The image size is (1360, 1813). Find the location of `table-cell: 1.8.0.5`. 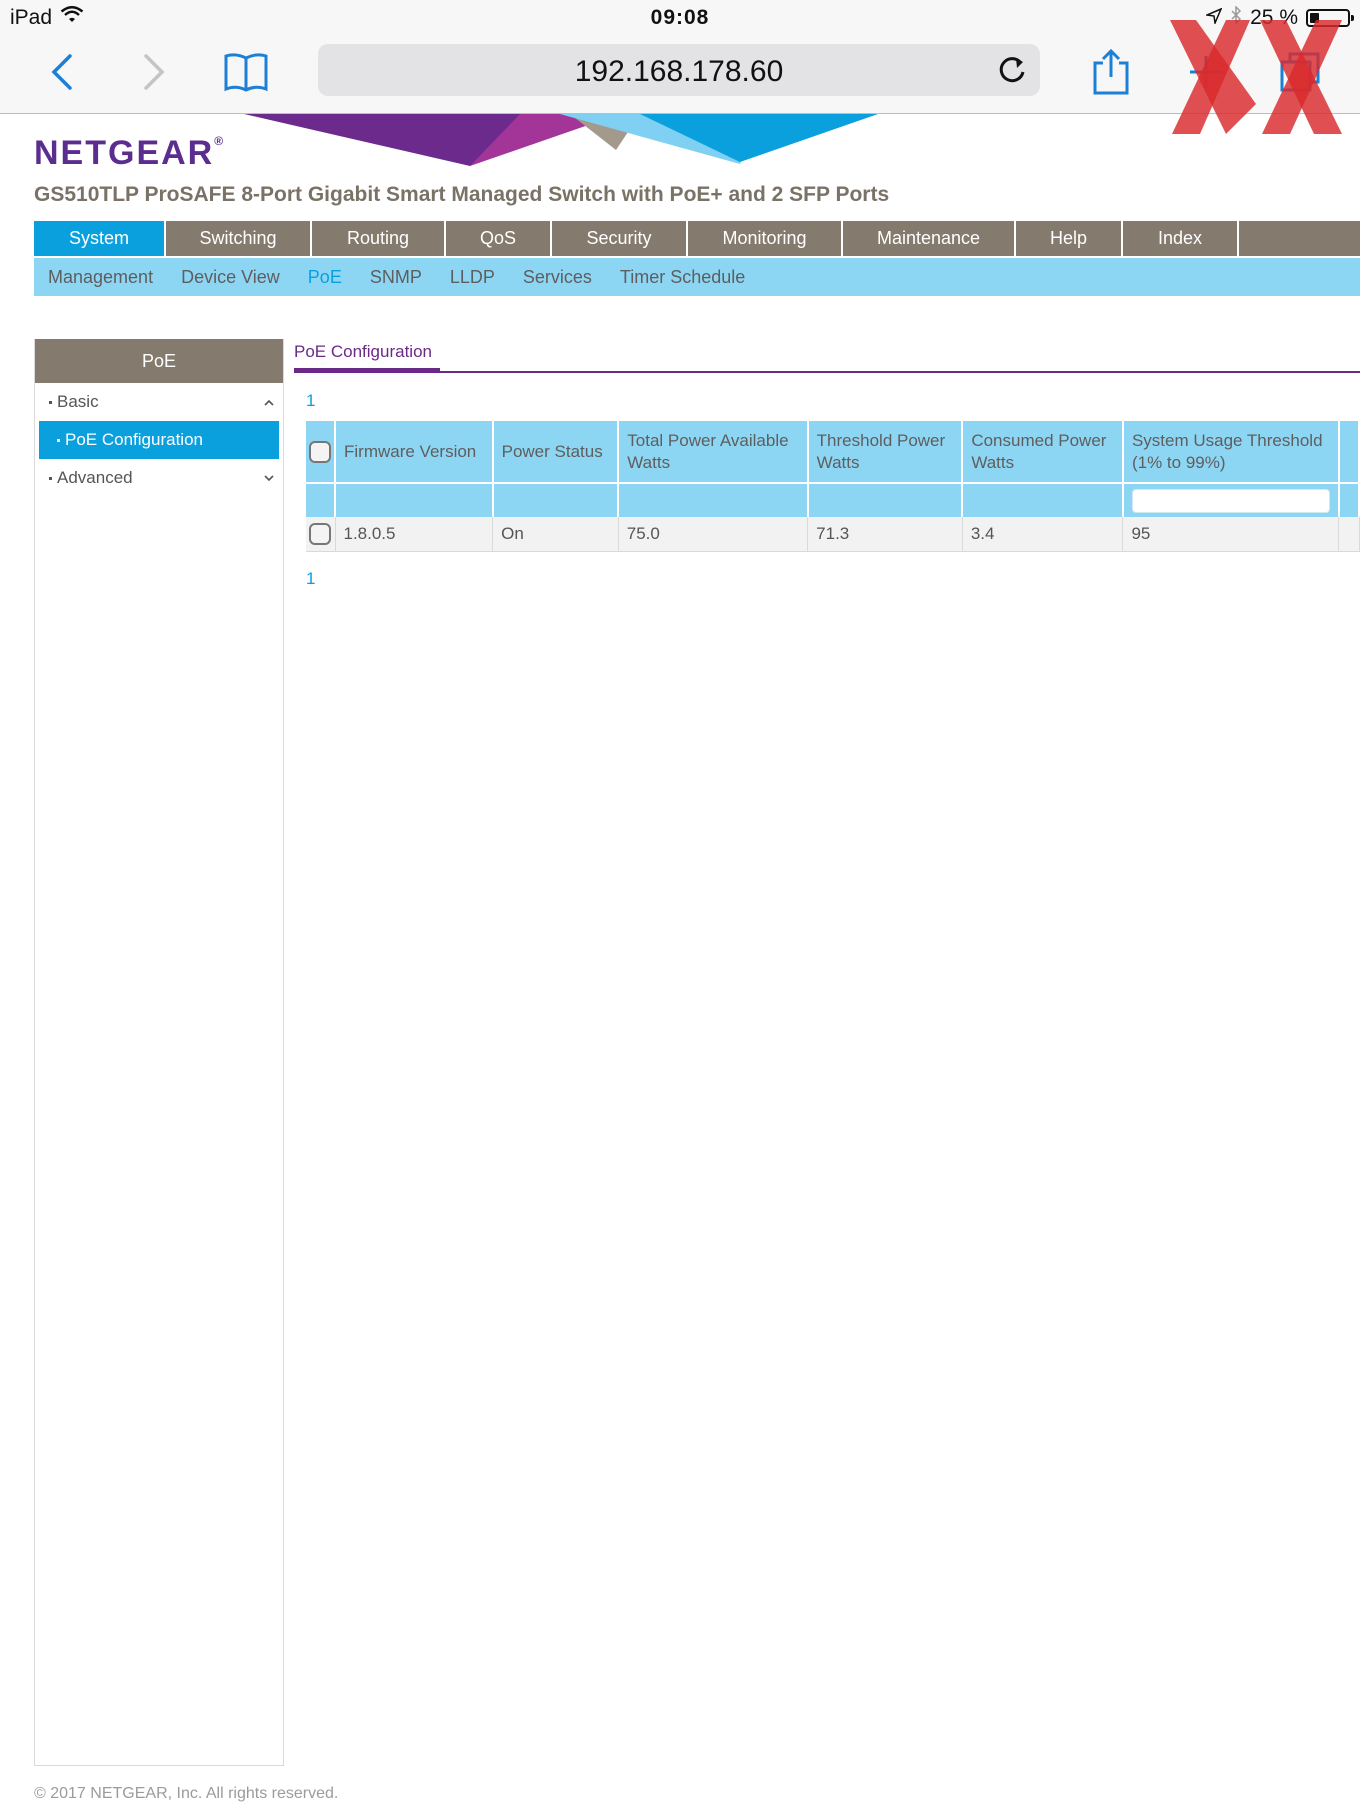

table-cell: 1.8.0.5 is located at coordinates (414, 534).